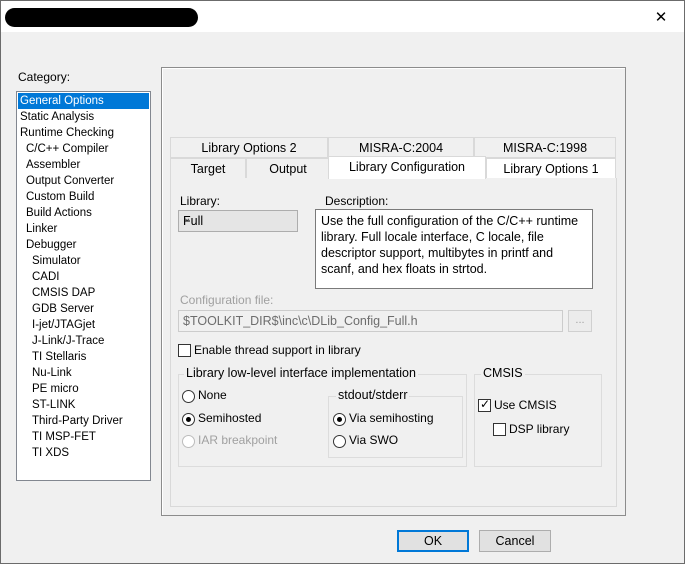 Image resolution: width=685 pixels, height=564 pixels. Describe the element at coordinates (539, 429) in the screenshot. I see `dsp-library-label: DSP library` at that location.